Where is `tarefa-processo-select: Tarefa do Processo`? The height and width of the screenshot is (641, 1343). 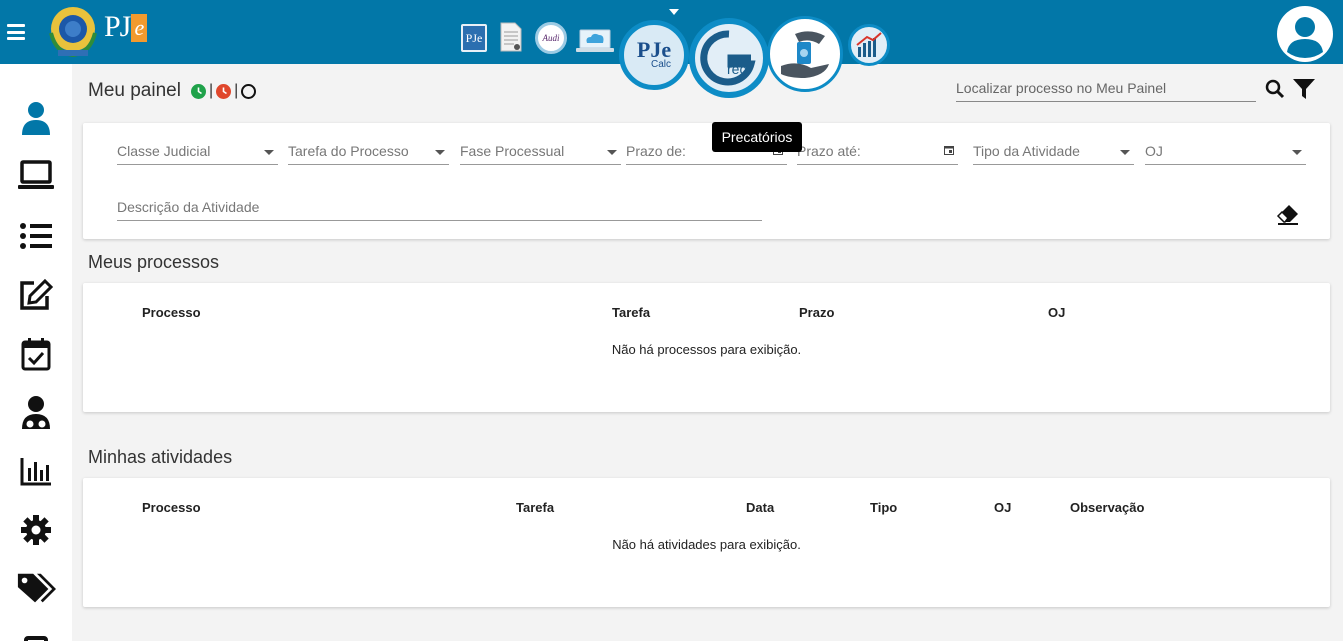 tarefa-processo-select: Tarefa do Processo is located at coordinates (368, 154).